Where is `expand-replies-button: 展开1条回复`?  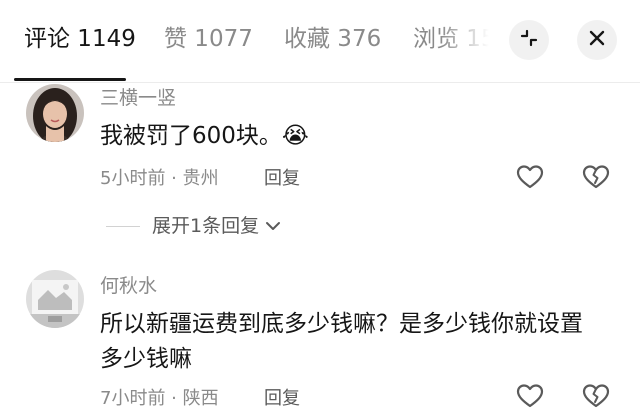
expand-replies-button: 展开1条回复 is located at coordinates (216, 226).